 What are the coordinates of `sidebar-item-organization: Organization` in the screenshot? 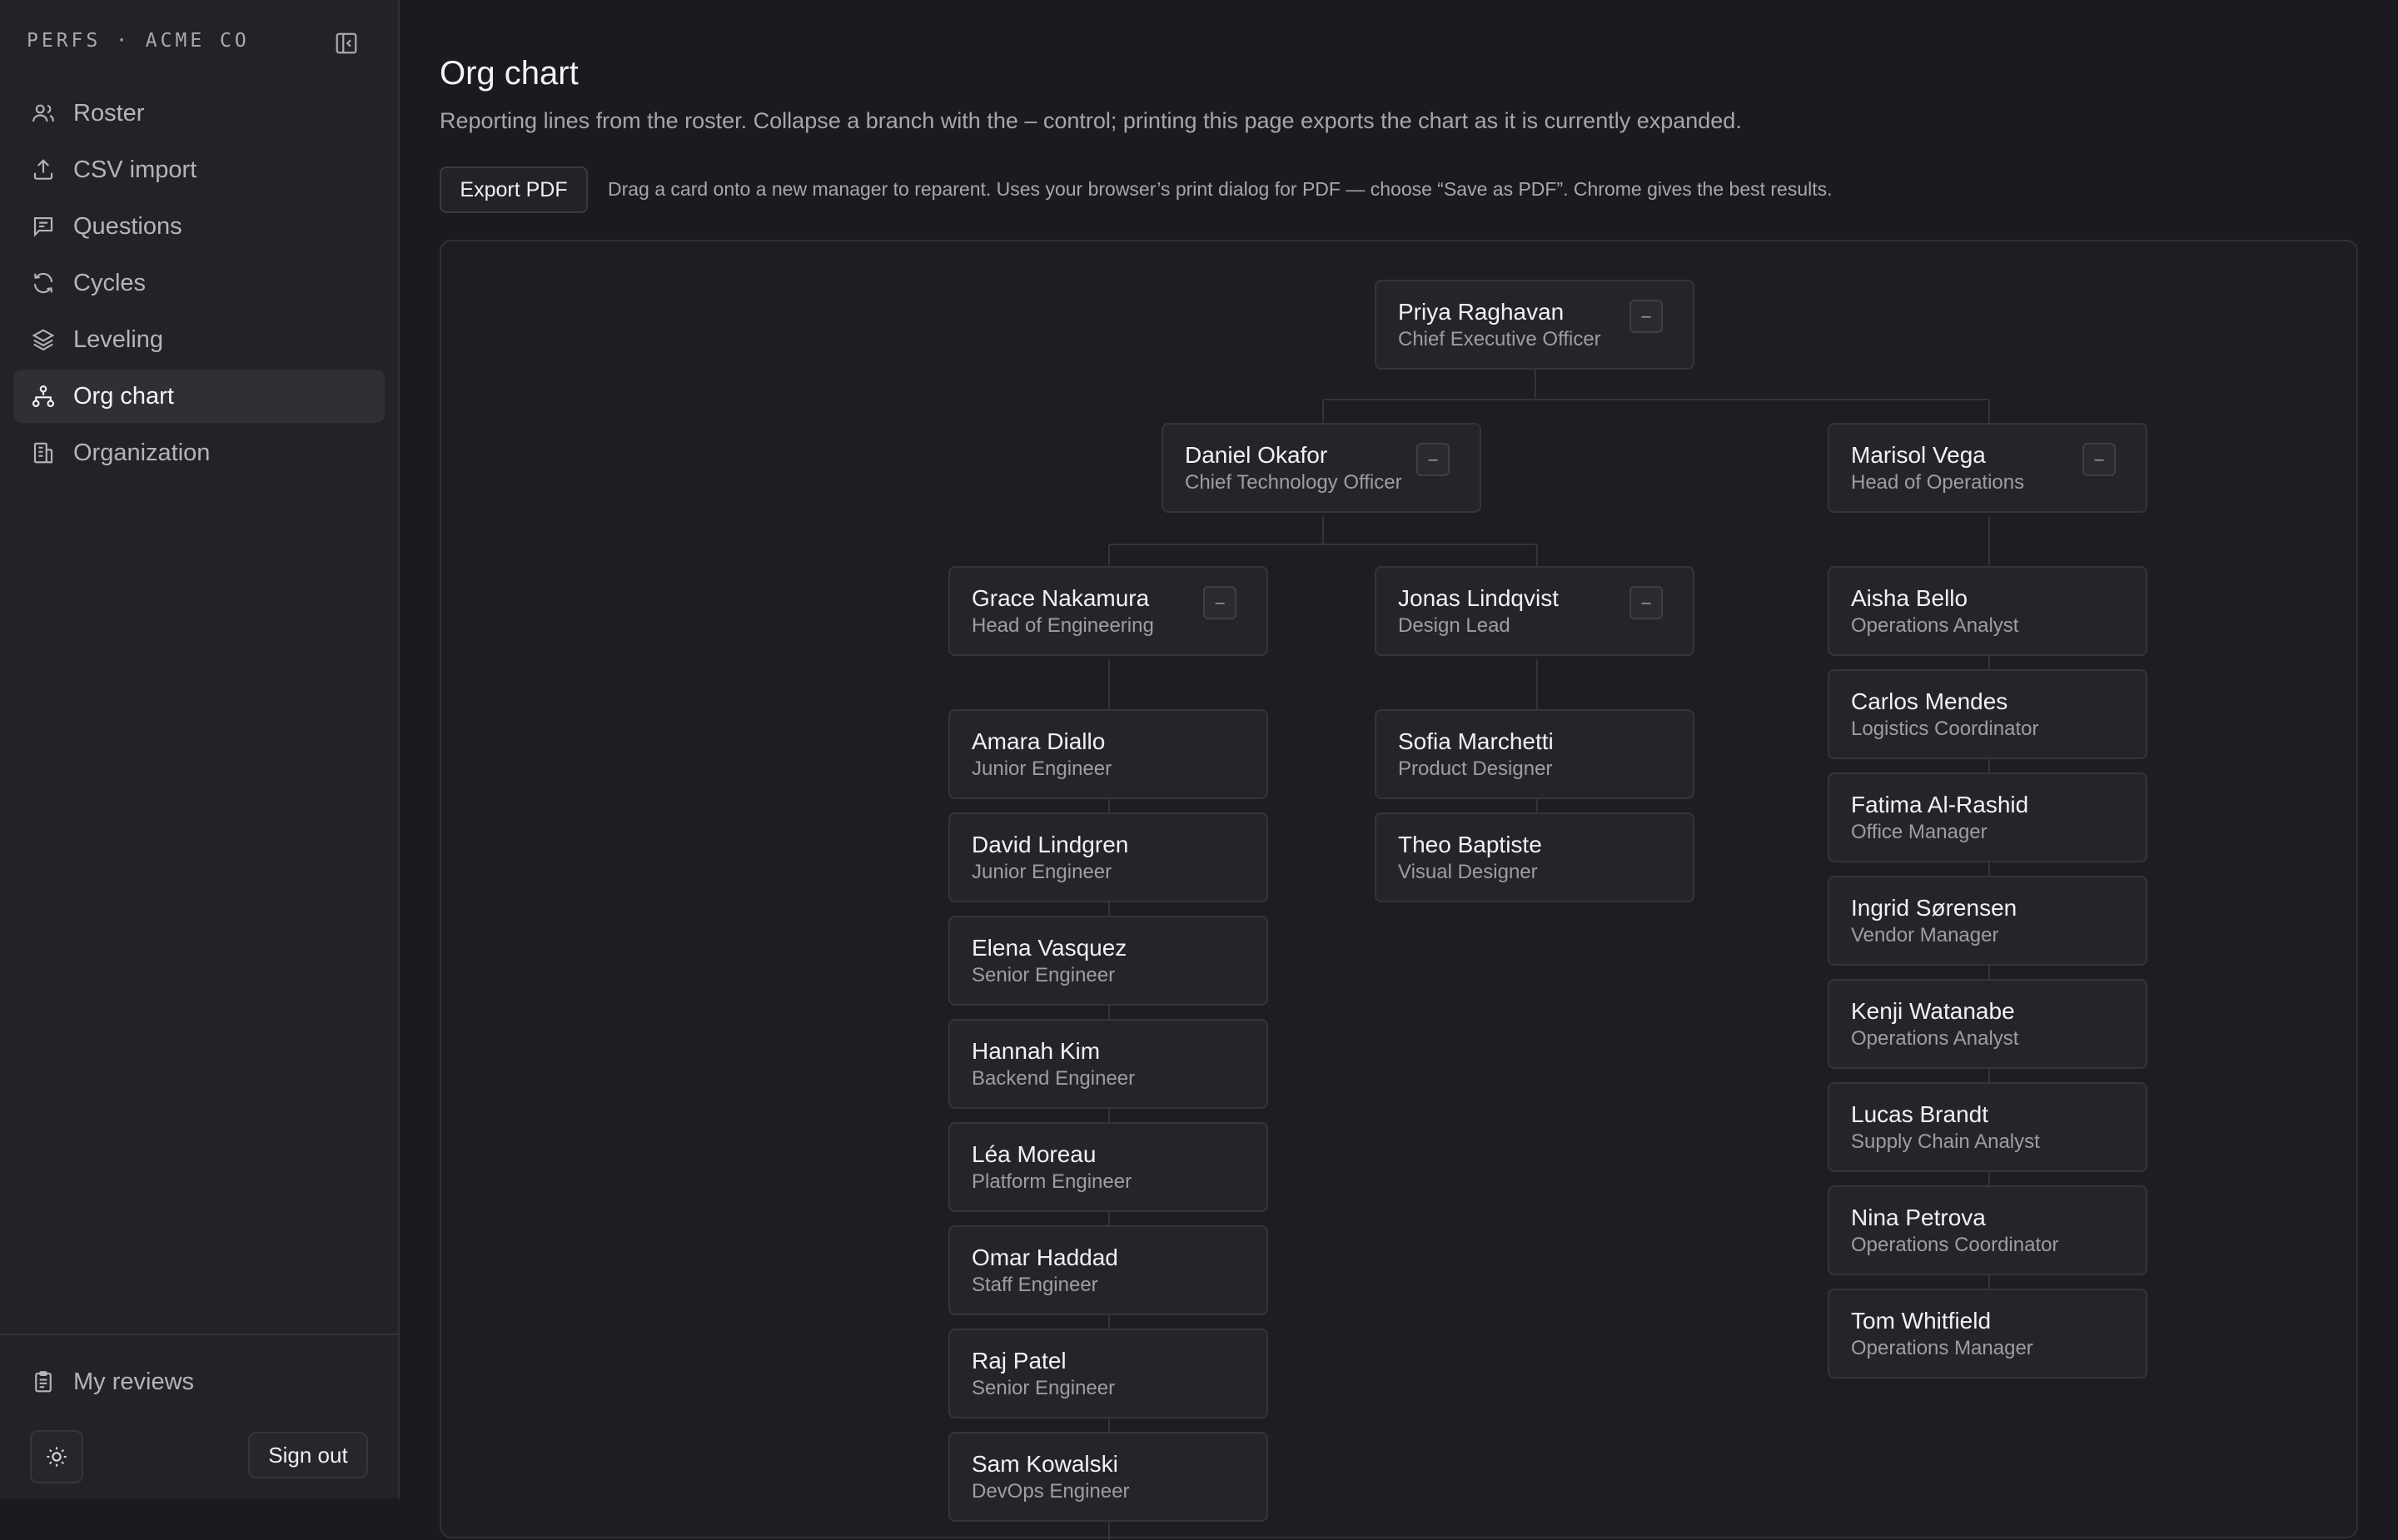 It's located at (199, 452).